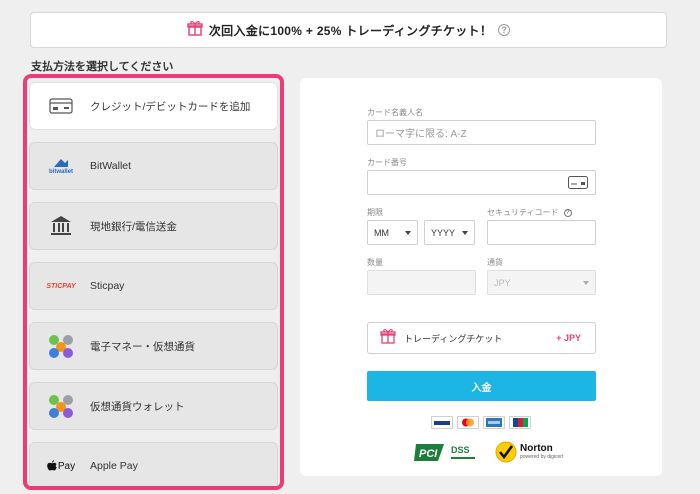 The width and height of the screenshot is (700, 494). I want to click on method-sticpay: STICPAY Sticpay, so click(153, 286).